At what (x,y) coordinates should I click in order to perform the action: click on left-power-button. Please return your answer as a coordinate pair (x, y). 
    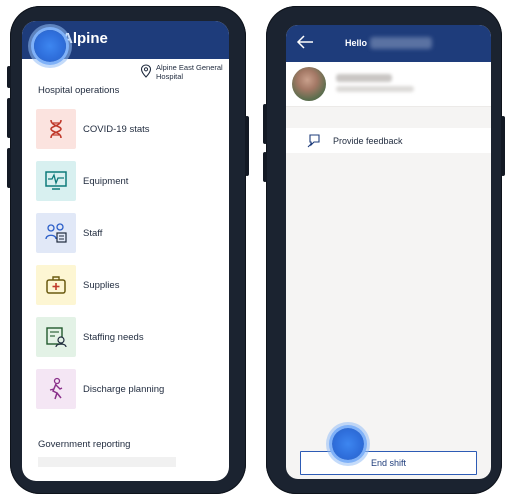
    Looking at the image, I should click on (247, 146).